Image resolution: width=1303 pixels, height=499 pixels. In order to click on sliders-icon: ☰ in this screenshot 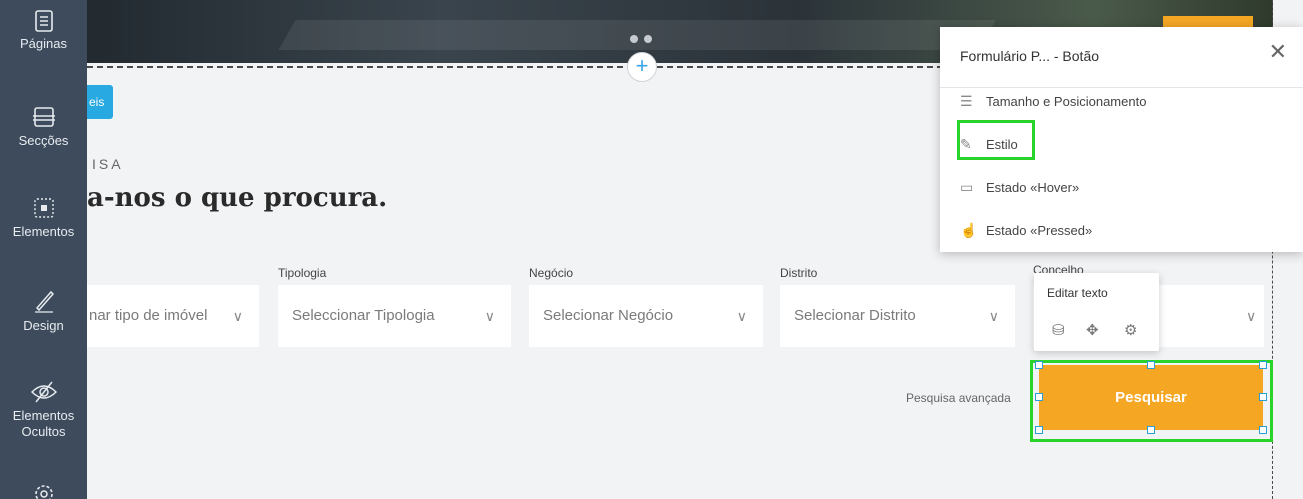, I will do `click(966, 101)`.